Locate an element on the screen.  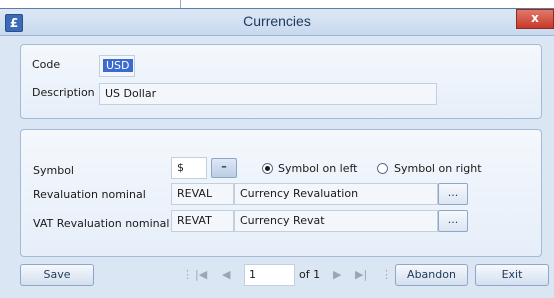
window-title: Currencies is located at coordinates (277, 21).